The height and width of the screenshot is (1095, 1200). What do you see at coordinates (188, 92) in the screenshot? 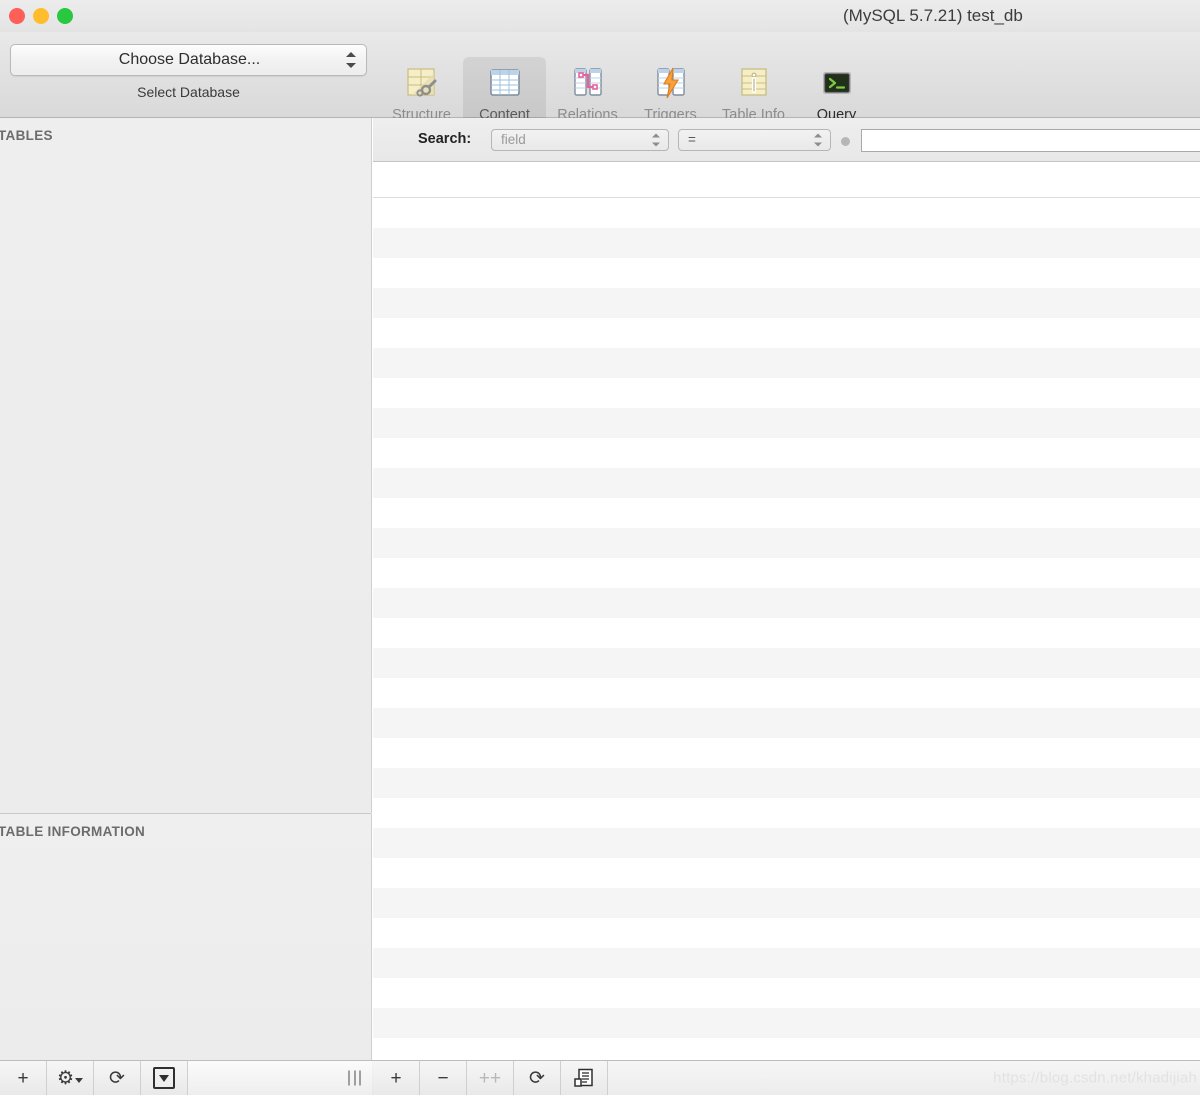
I see `select-database-caption: Select Database` at bounding box center [188, 92].